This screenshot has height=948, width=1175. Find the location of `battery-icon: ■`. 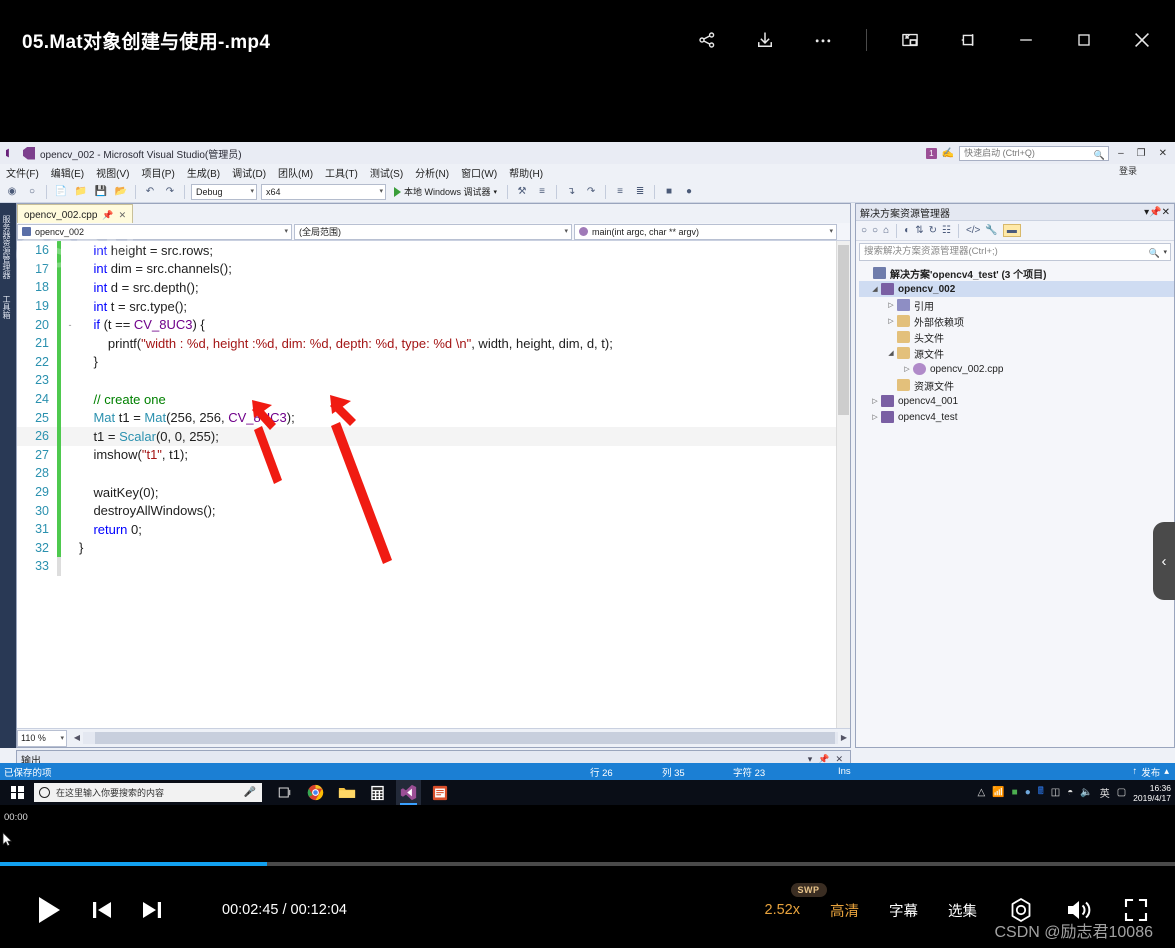

battery-icon: ■ is located at coordinates (1015, 792).